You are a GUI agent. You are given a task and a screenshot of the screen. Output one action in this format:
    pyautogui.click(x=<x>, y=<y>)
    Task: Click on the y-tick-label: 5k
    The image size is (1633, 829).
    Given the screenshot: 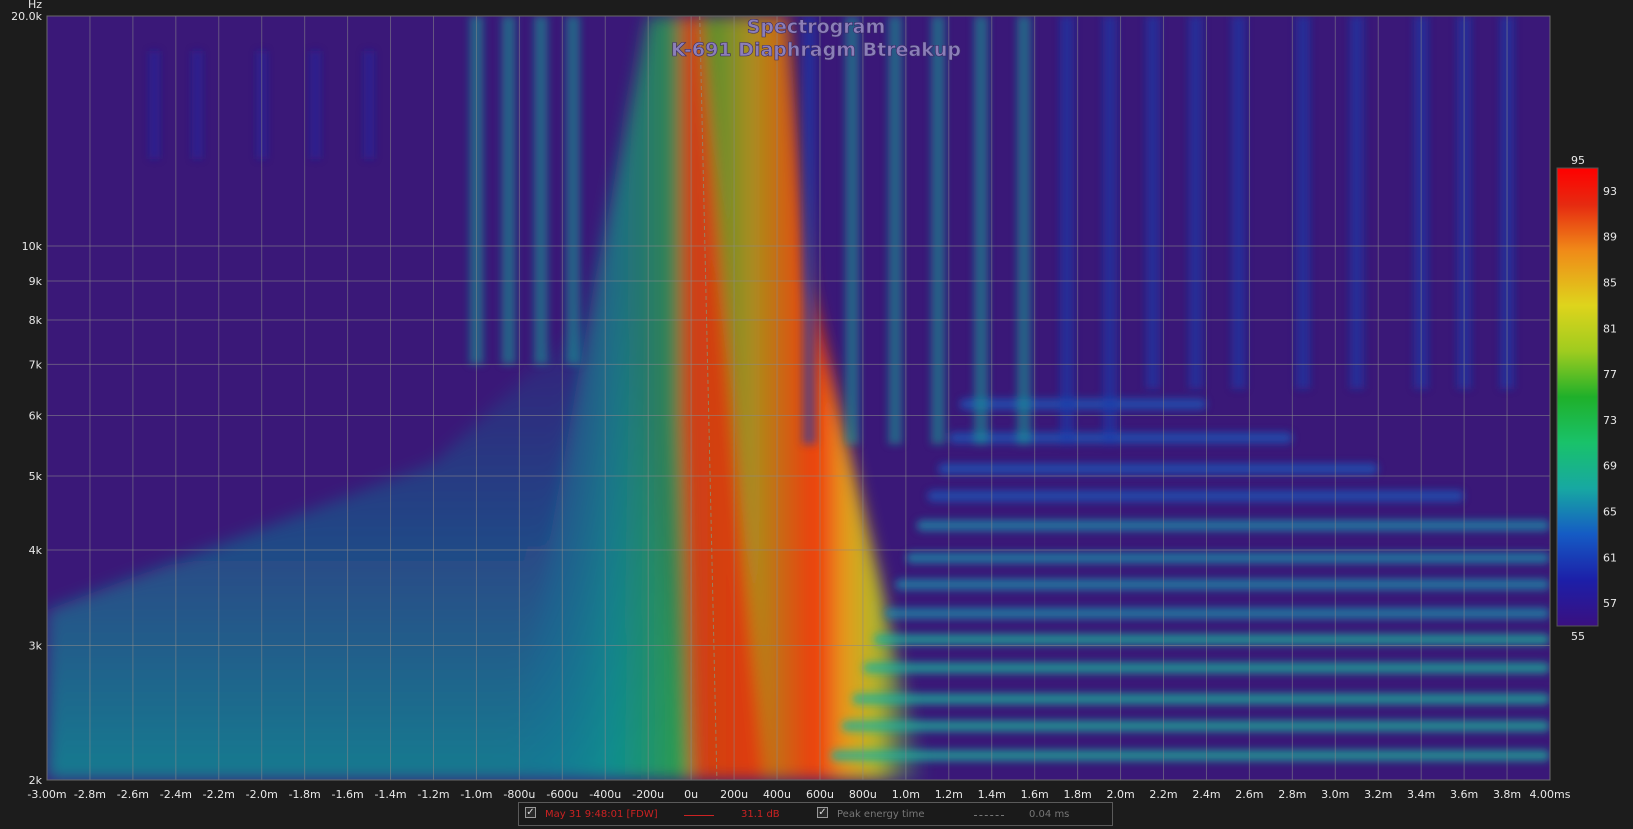 What is the action you would take?
    pyautogui.click(x=36, y=476)
    